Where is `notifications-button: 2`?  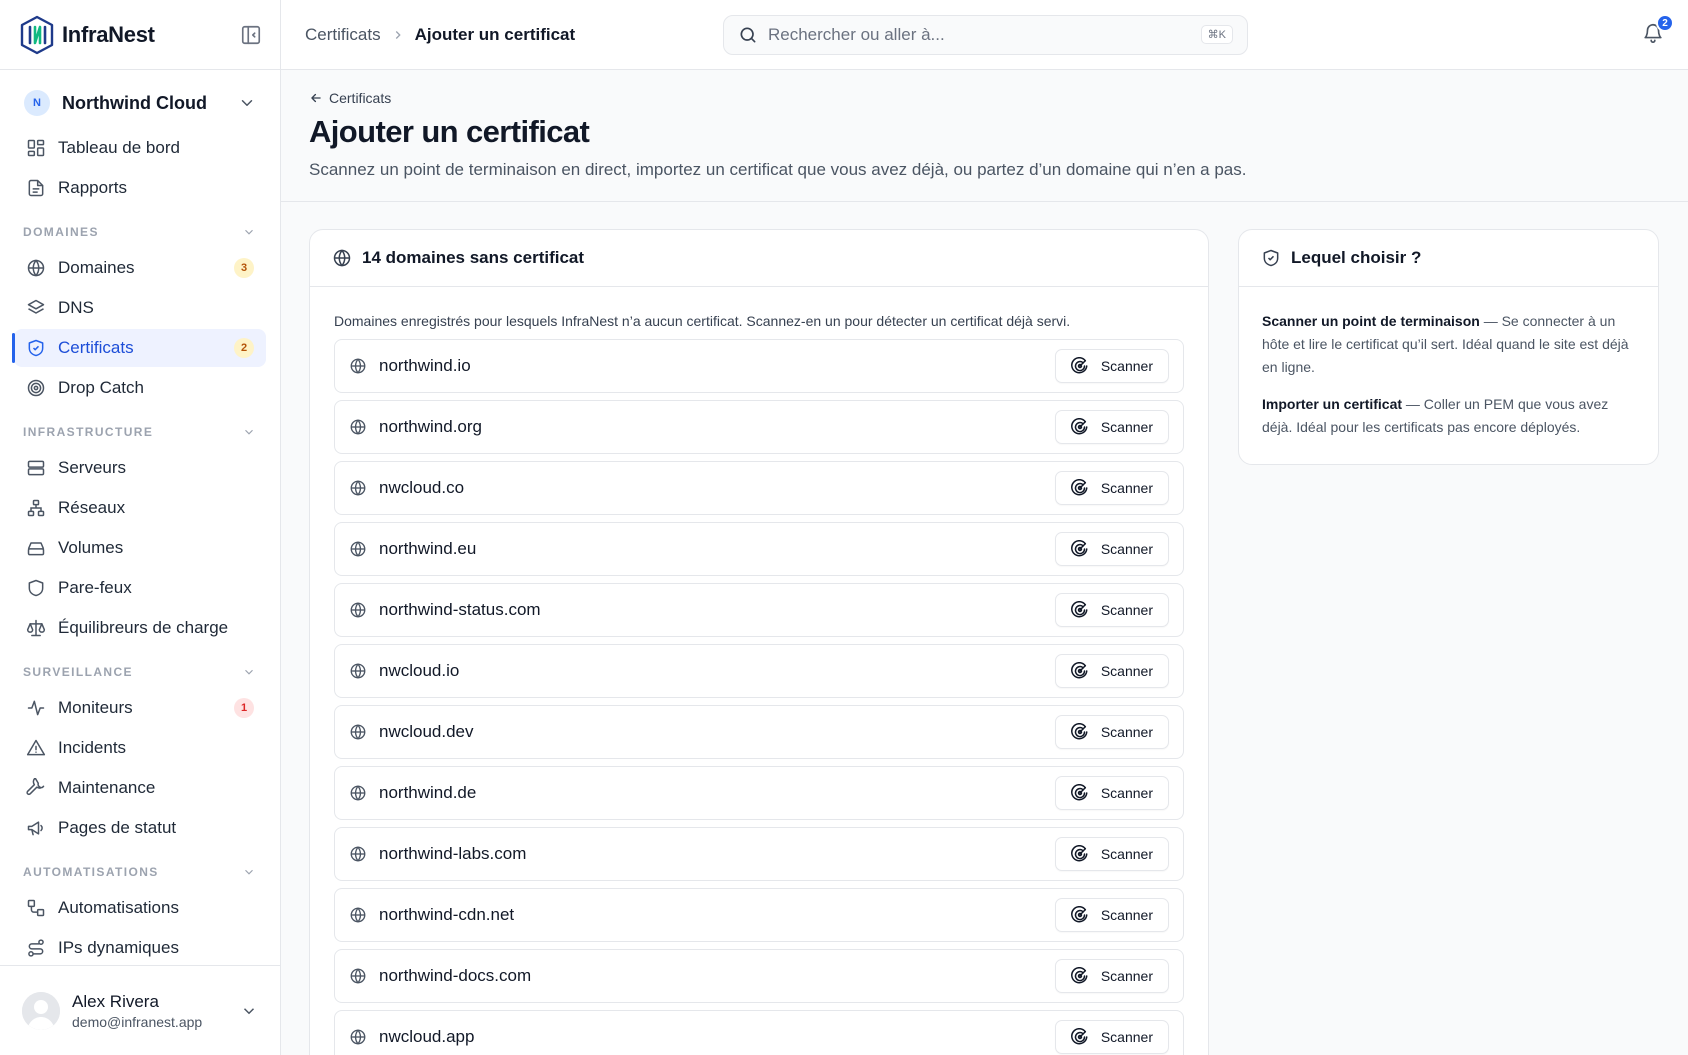 notifications-button: 2 is located at coordinates (1658, 30).